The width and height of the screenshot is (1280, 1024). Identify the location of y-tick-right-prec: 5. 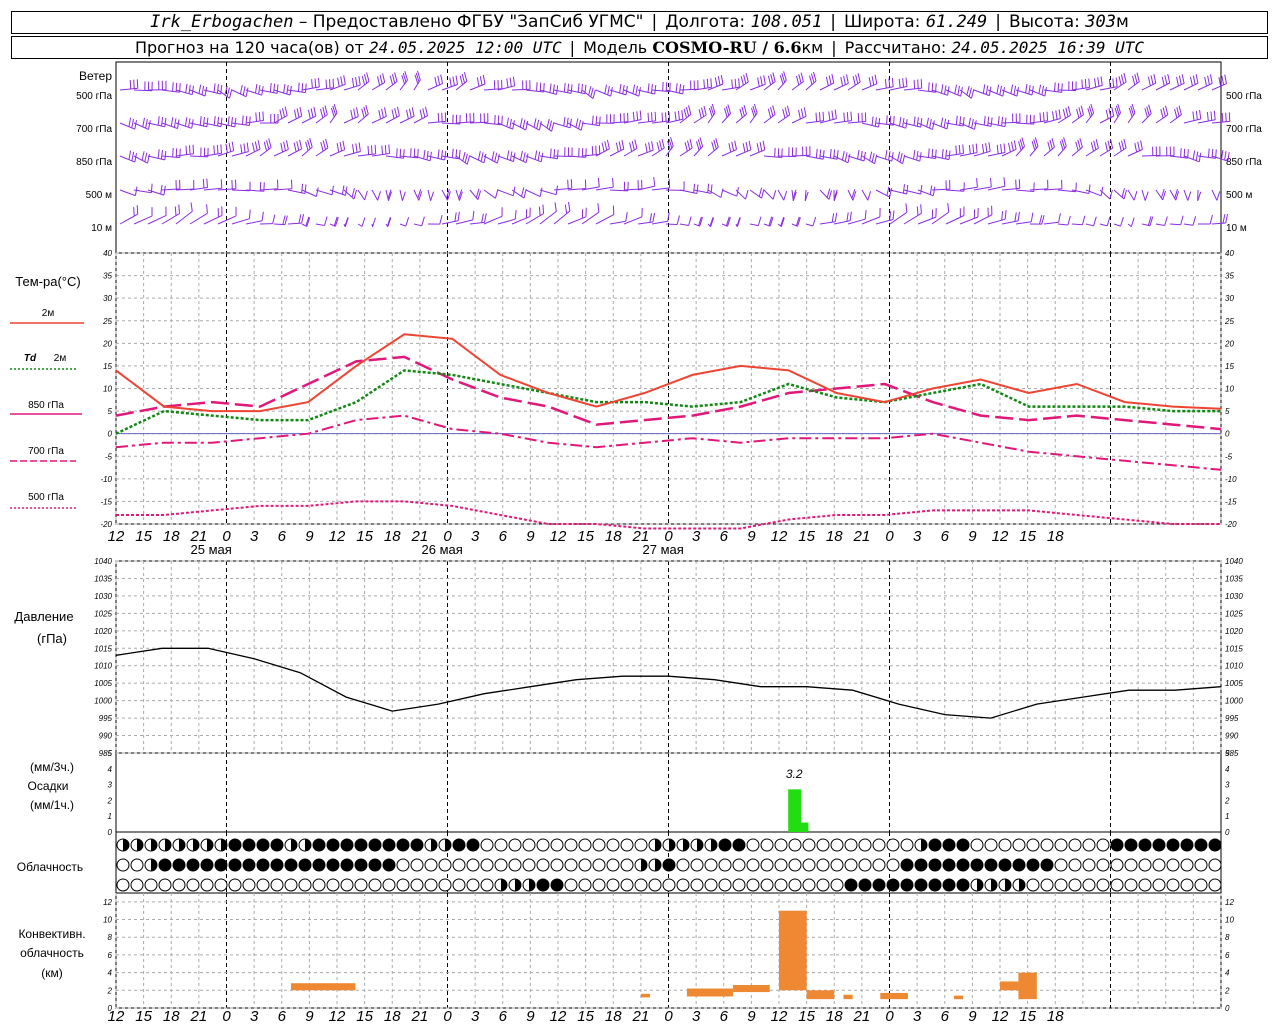
(1227, 753).